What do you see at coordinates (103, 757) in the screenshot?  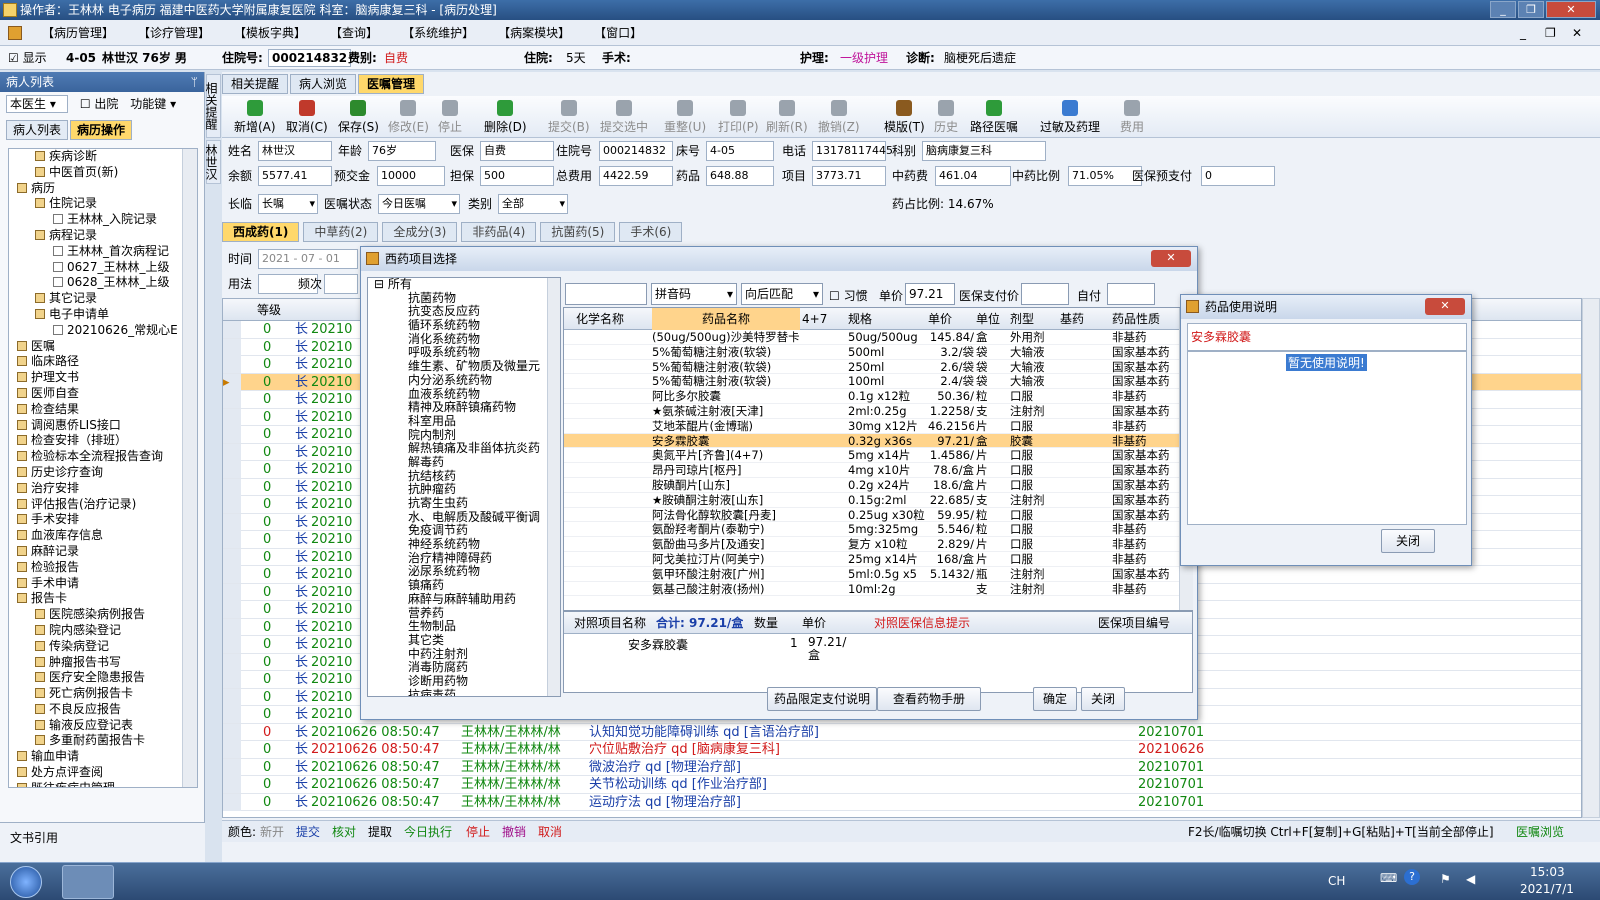 I see `tree-node: 输血申请` at bounding box center [103, 757].